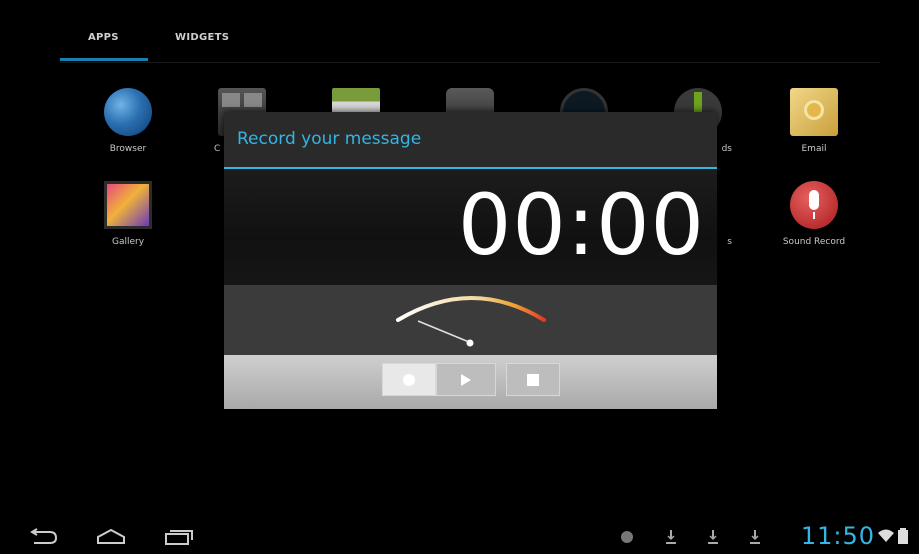 The height and width of the screenshot is (554, 919). Describe the element at coordinates (128, 205) in the screenshot. I see `gallery-icon` at that location.